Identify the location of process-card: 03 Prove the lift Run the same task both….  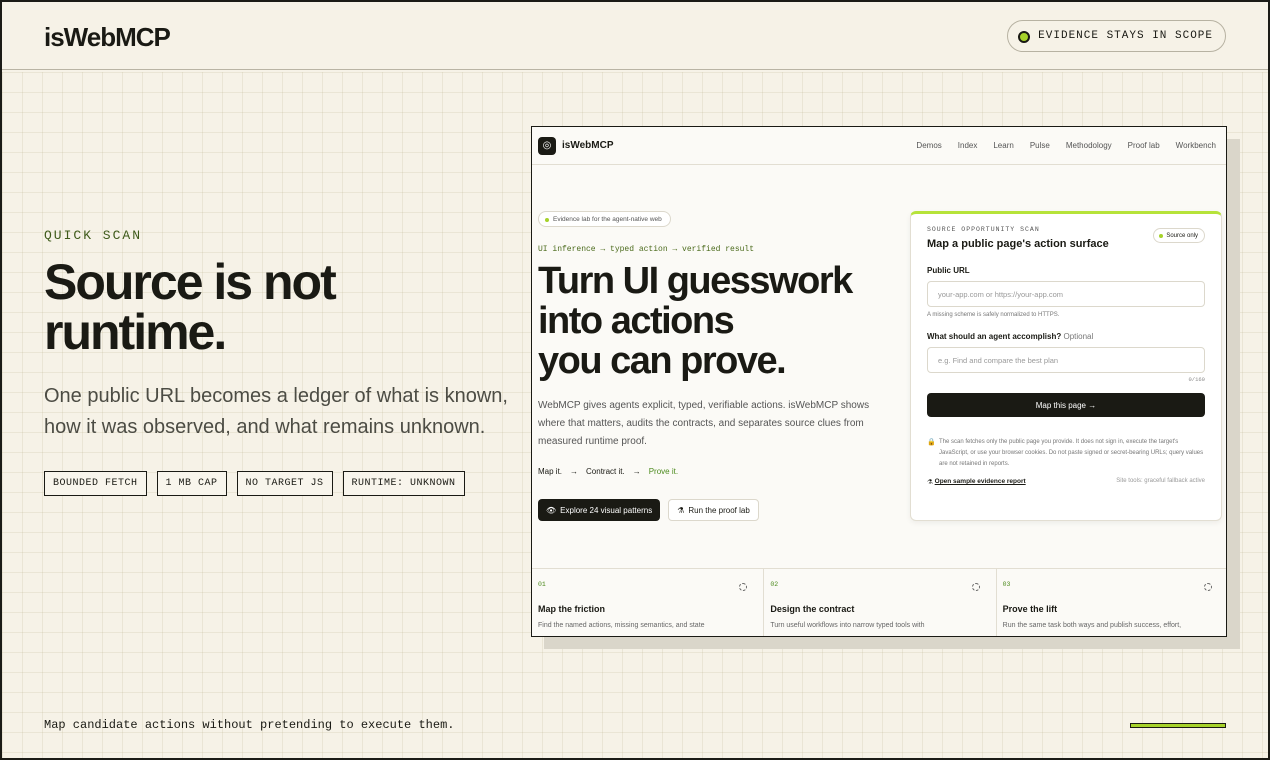
(1111, 602).